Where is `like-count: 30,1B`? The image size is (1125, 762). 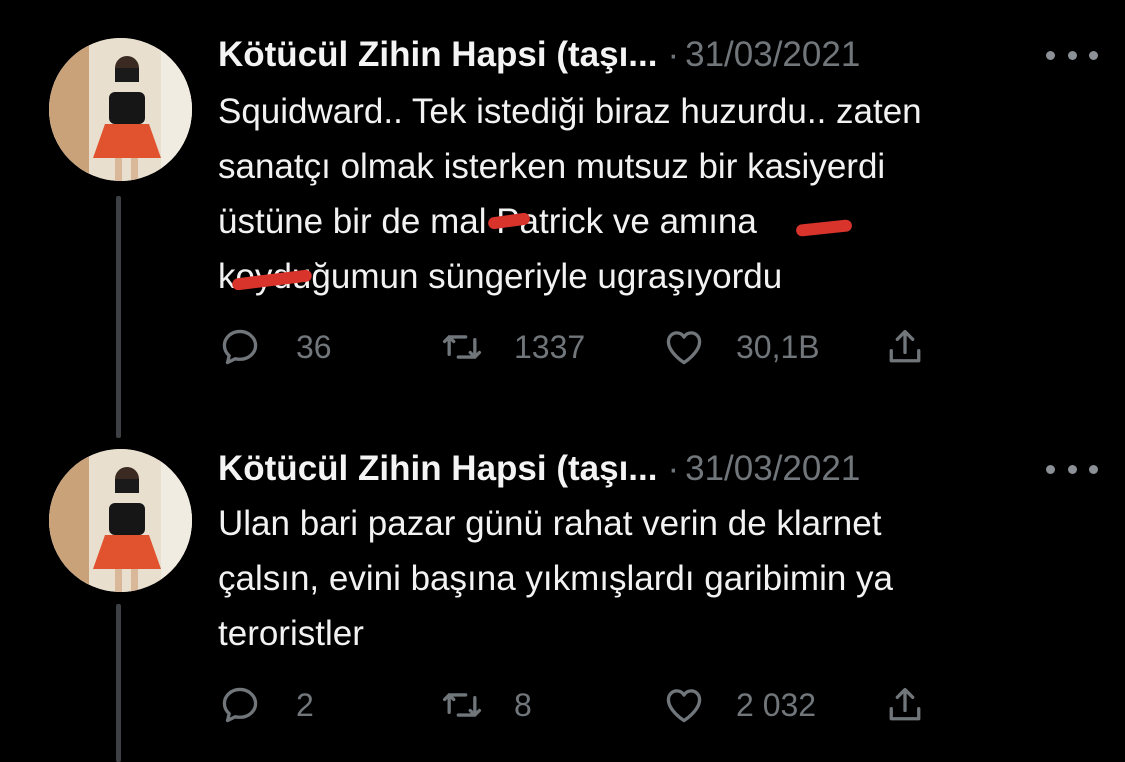
like-count: 30,1B is located at coordinates (778, 346).